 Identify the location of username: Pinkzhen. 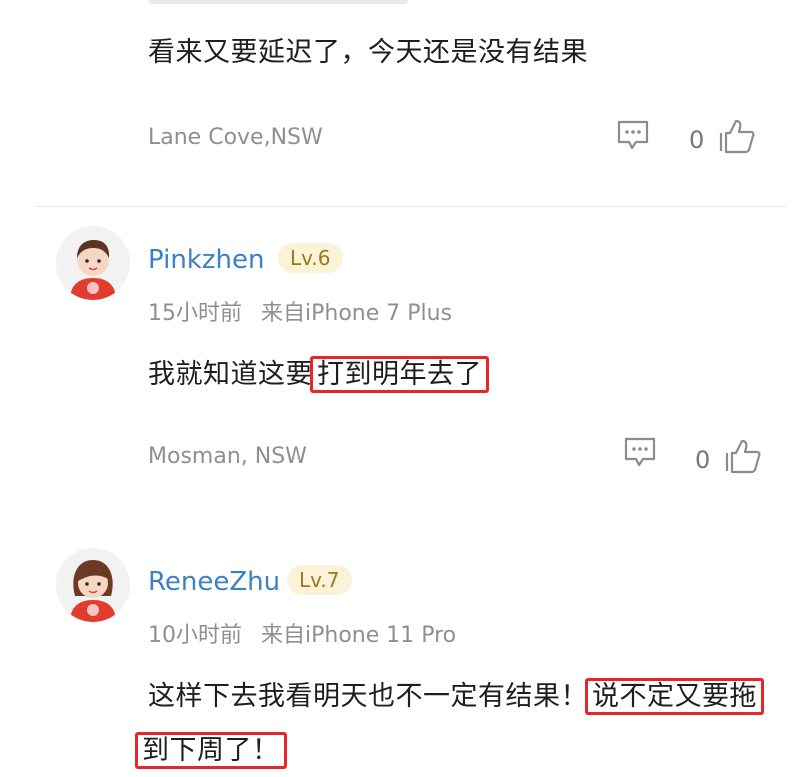
(206, 260).